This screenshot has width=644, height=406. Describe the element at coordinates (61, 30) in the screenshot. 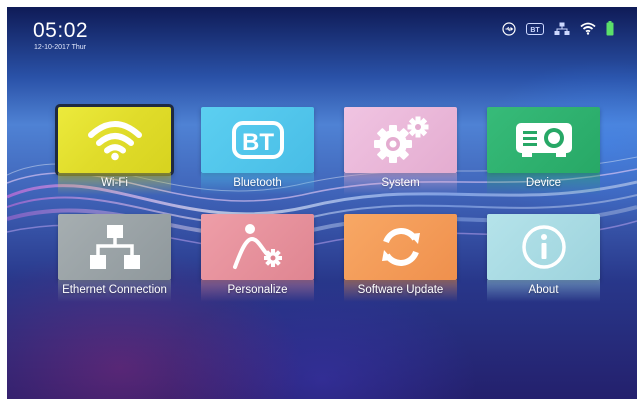

I see `clock-time: 05:02` at that location.